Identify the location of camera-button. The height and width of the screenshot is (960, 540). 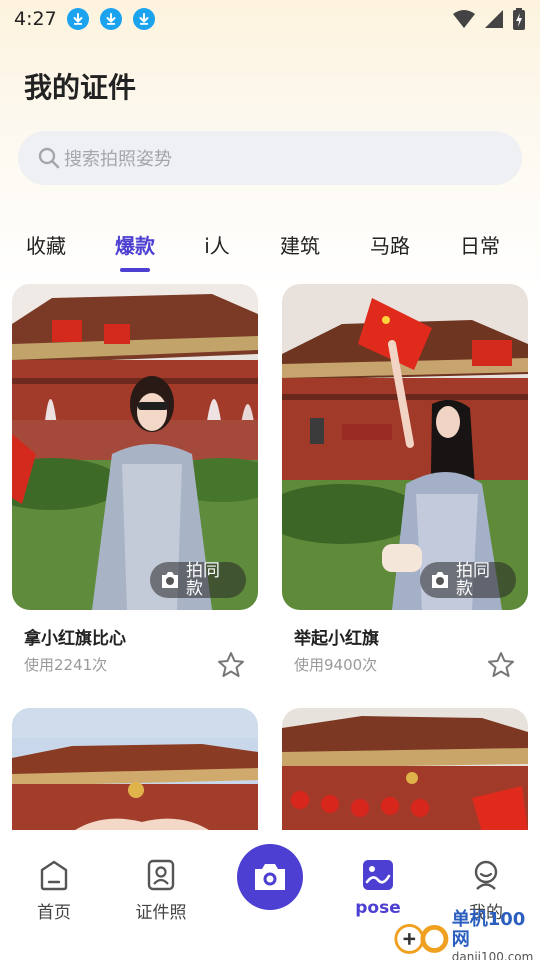
(270, 877).